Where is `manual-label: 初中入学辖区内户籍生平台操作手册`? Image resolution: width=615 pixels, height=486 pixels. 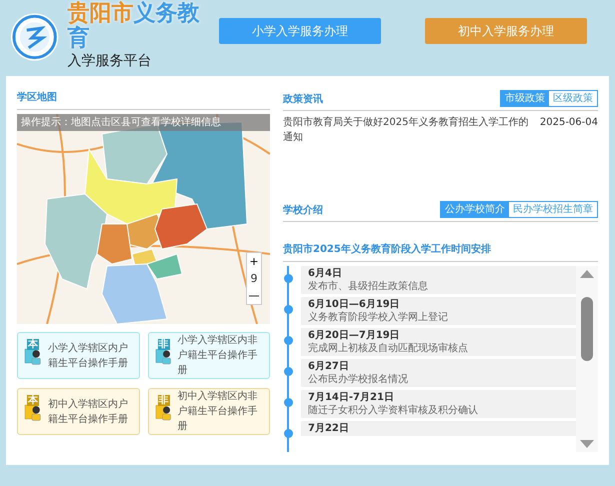
manual-label: 初中入学辖区内户籍生平台操作手册 is located at coordinates (88, 412).